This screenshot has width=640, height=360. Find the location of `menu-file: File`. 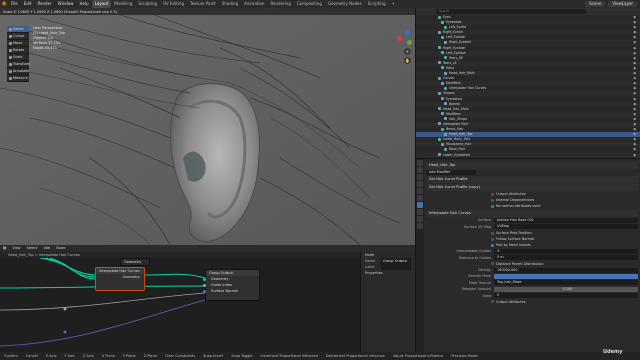

menu-file: File is located at coordinates (14, 4).